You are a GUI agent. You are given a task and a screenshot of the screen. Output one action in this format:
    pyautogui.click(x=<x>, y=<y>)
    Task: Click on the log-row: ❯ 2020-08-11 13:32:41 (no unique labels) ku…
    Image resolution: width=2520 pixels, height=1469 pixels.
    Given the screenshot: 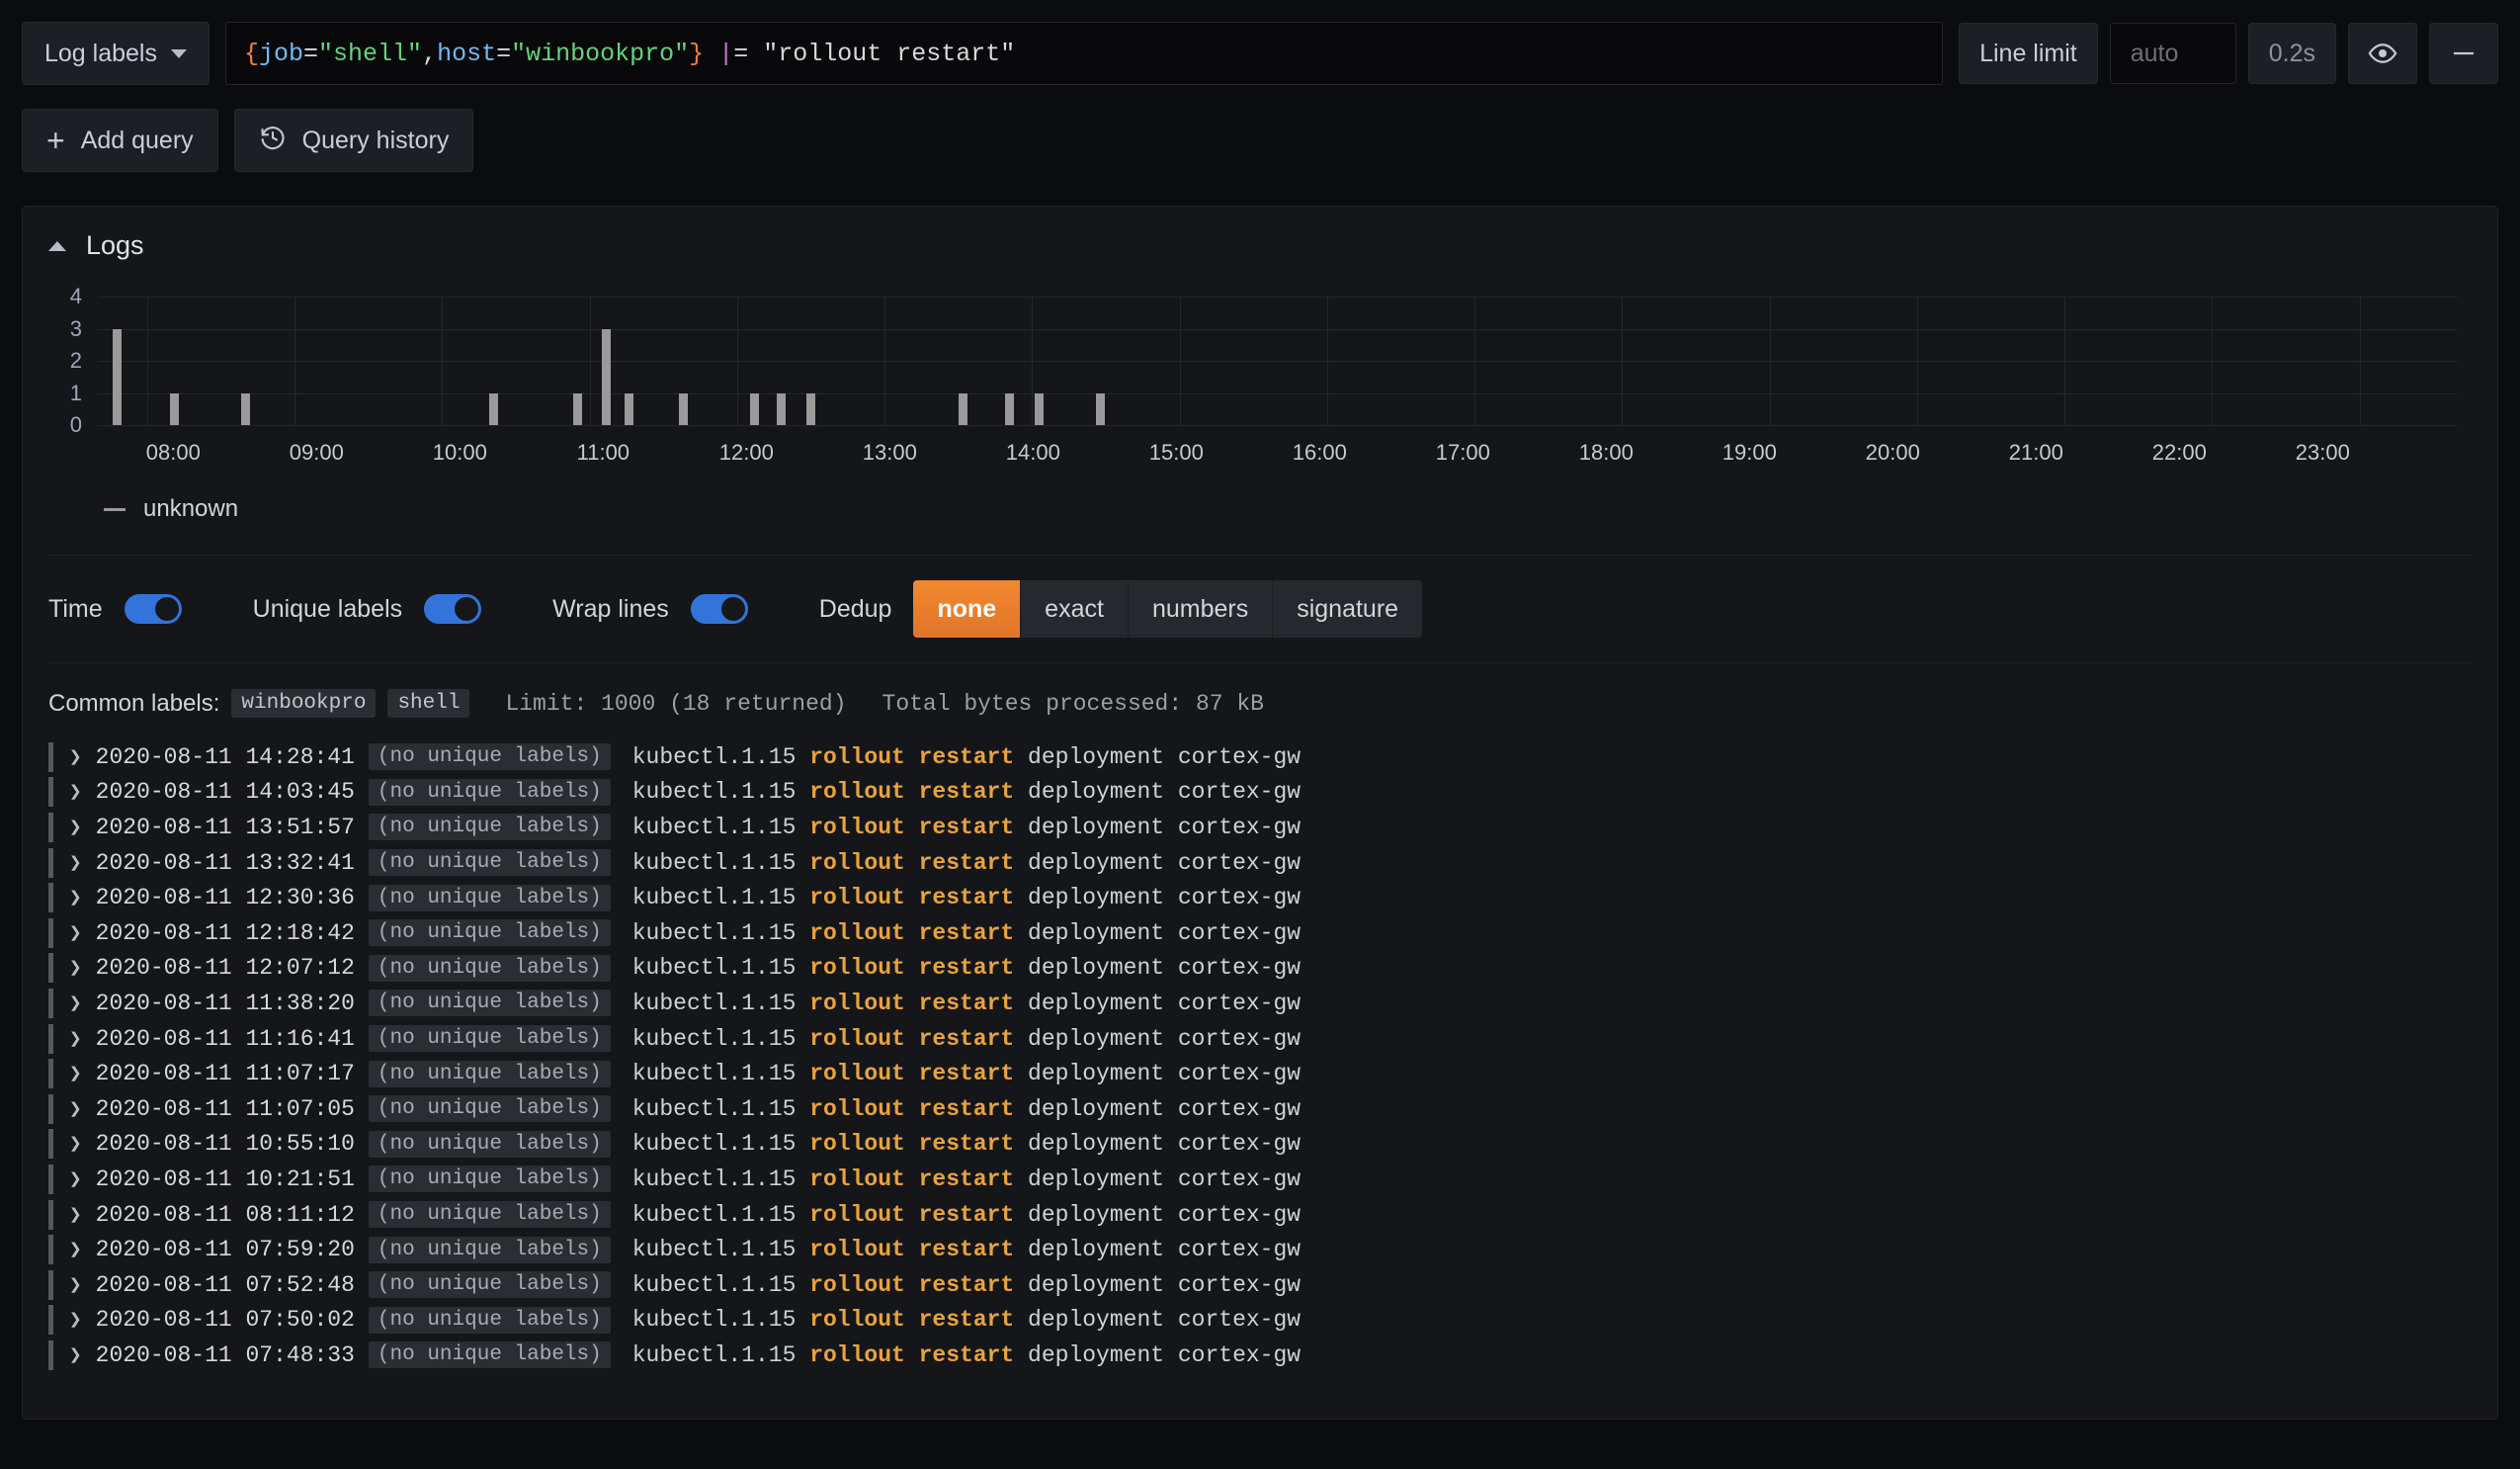 What is the action you would take?
    pyautogui.click(x=1260, y=863)
    